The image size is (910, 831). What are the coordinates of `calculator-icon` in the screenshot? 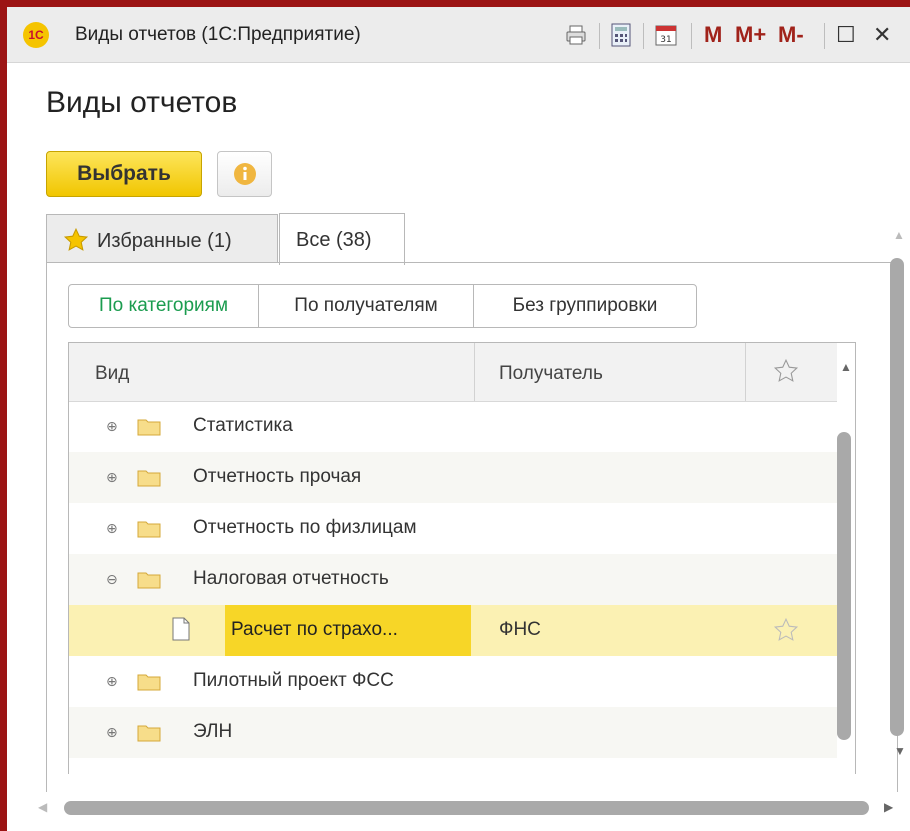 It's located at (621, 35).